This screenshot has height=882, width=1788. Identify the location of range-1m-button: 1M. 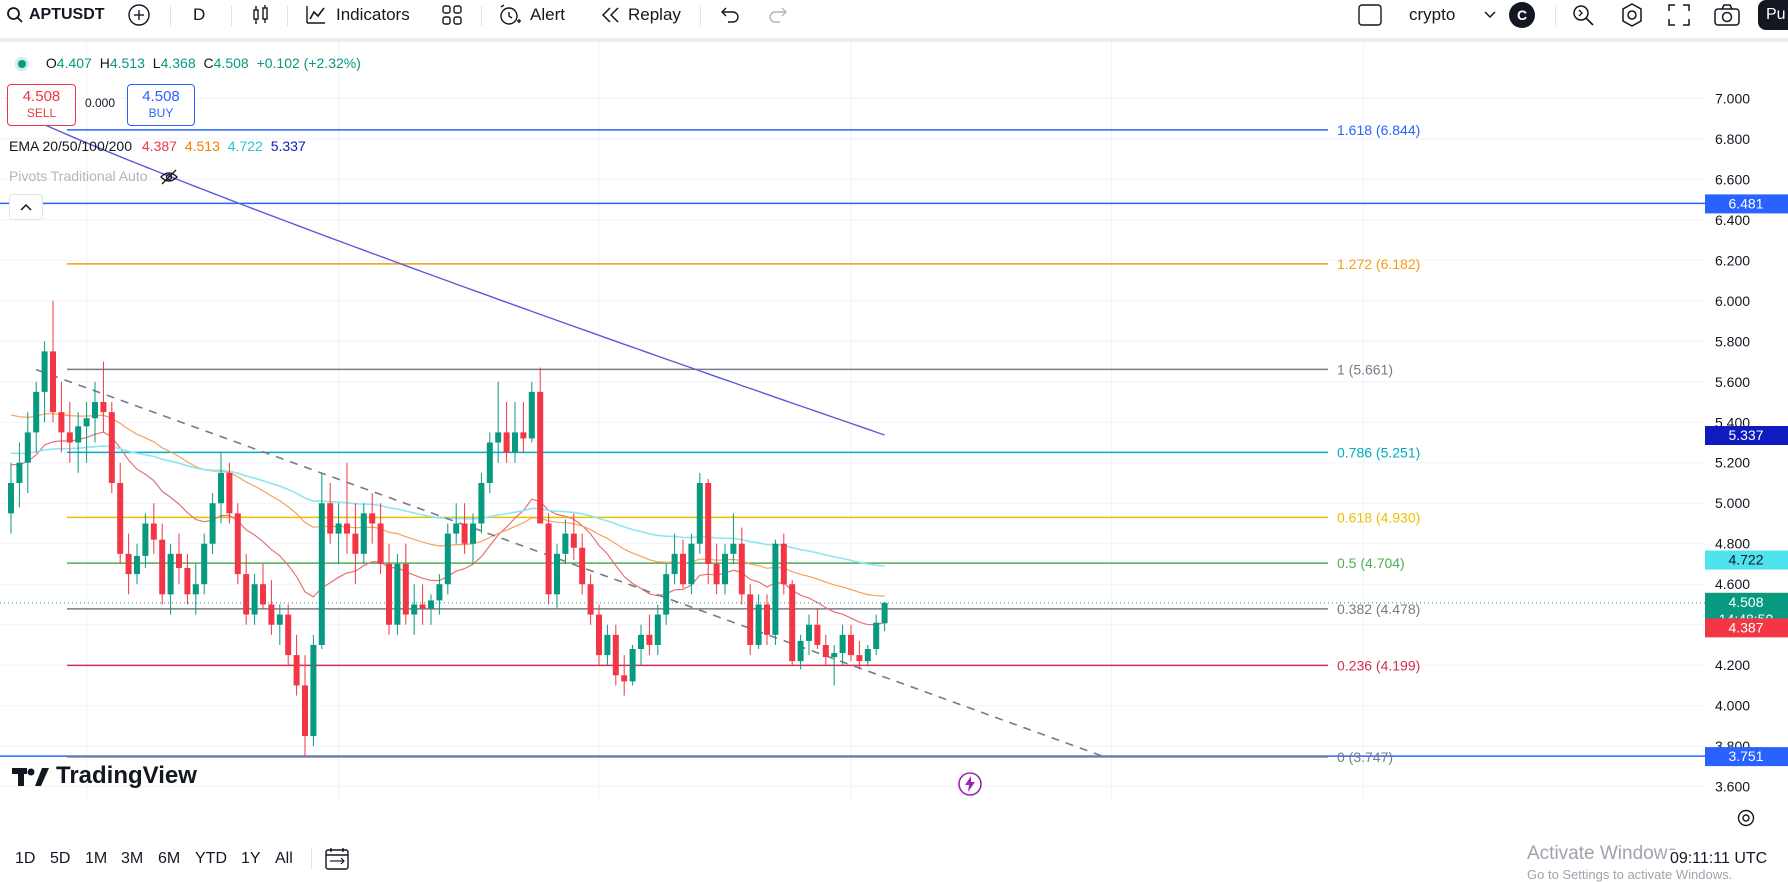
(96, 859).